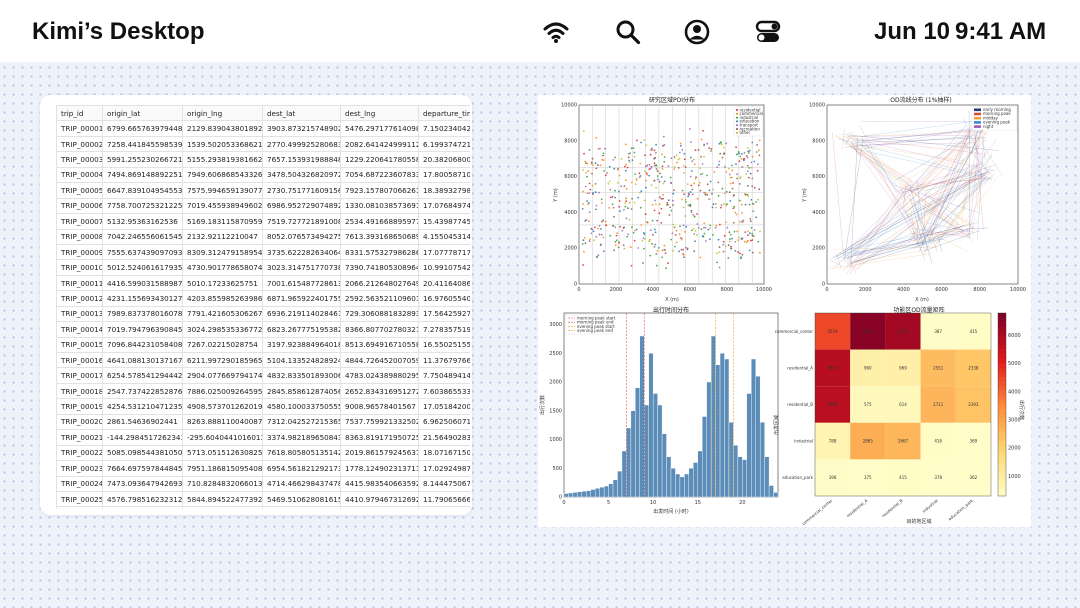  Describe the element at coordinates (301, 113) in the screenshot. I see `column-header: dest_lat` at that location.